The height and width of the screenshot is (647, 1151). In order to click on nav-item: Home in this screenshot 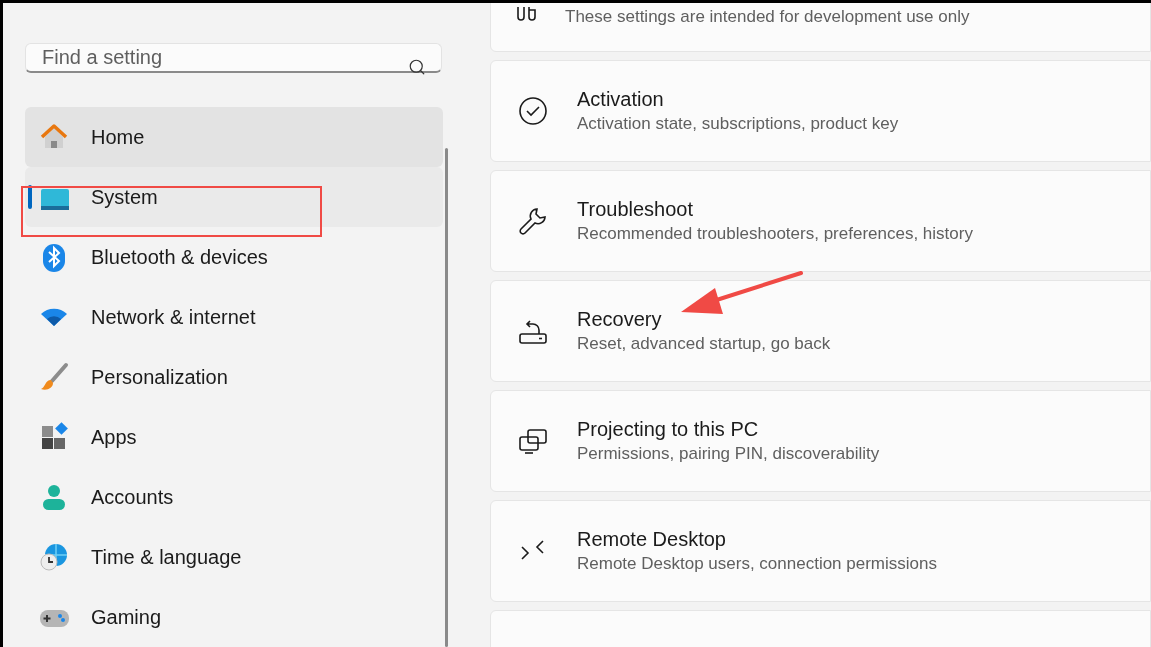, I will do `click(234, 137)`.